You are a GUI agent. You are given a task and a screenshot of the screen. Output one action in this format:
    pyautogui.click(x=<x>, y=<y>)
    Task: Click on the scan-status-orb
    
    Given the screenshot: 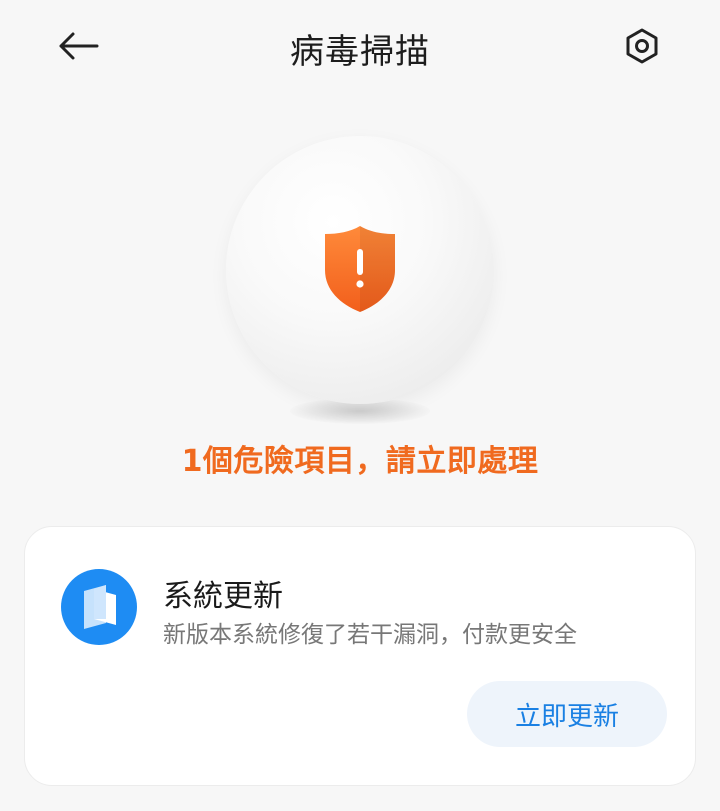 What is the action you would take?
    pyautogui.click(x=360, y=286)
    